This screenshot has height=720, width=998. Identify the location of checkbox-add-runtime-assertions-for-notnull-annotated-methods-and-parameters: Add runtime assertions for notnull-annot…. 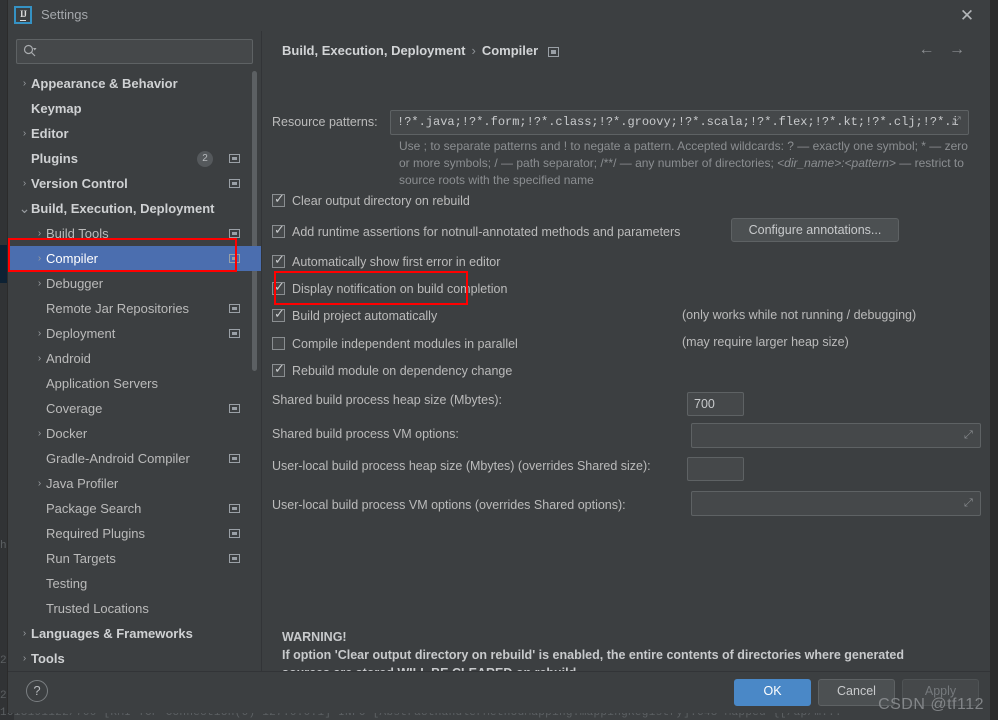
(476, 231).